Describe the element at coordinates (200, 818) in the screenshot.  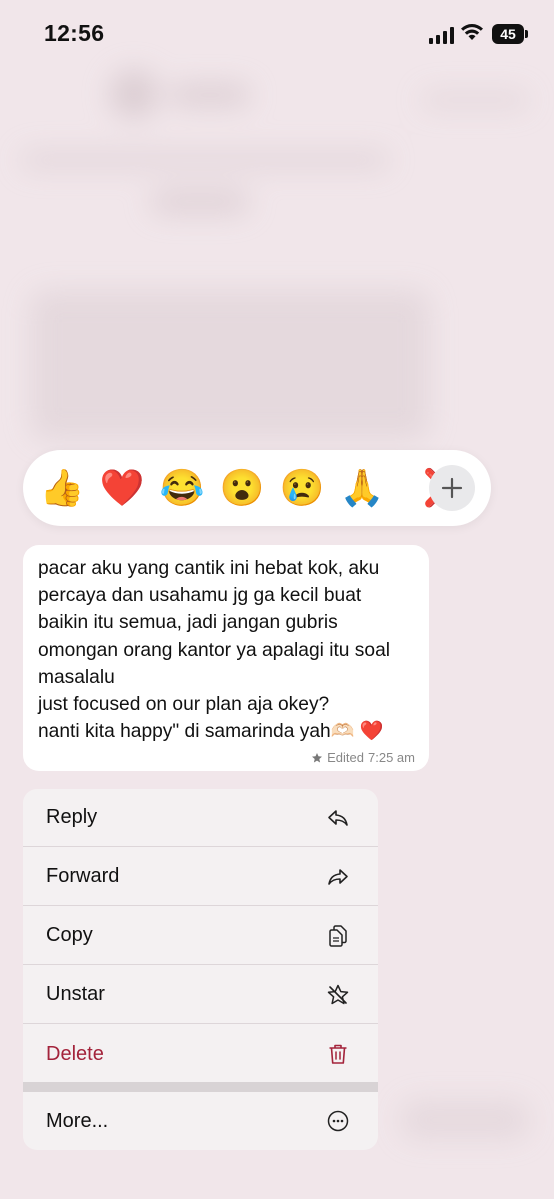
I see `menu-item-reply: Reply` at that location.